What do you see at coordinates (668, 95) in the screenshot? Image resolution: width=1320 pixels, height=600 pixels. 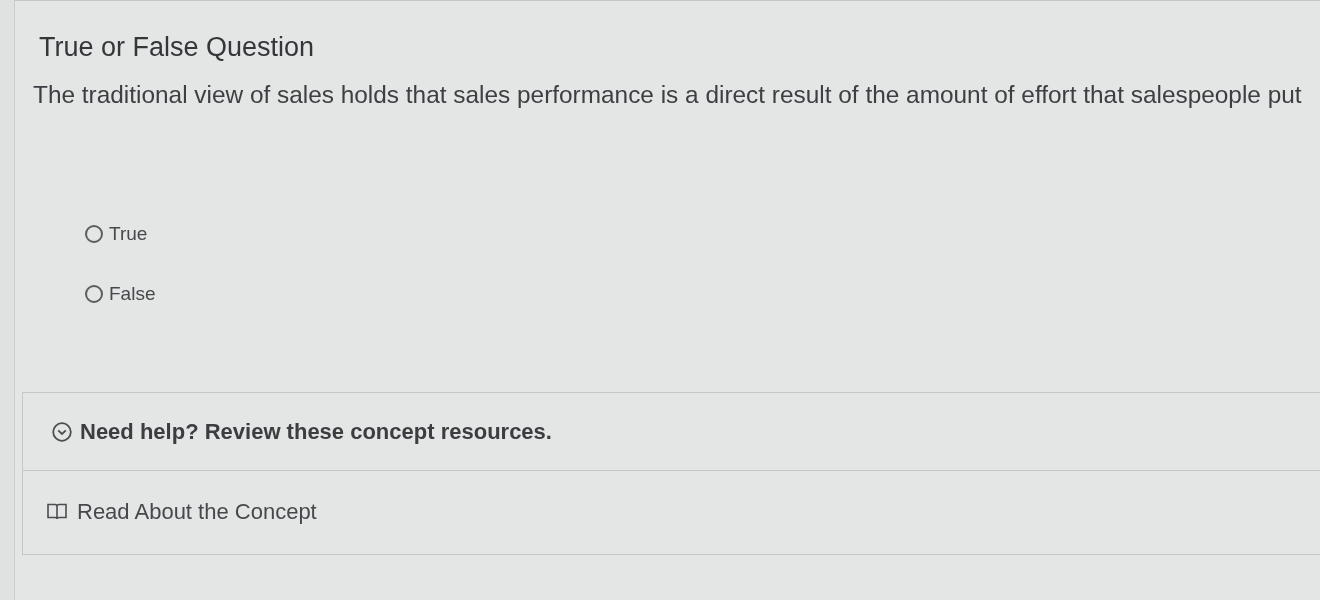 I see `question-text: The traditional view of sales holds that sales performance is a direct result of the amount of effort that salespeople put` at bounding box center [668, 95].